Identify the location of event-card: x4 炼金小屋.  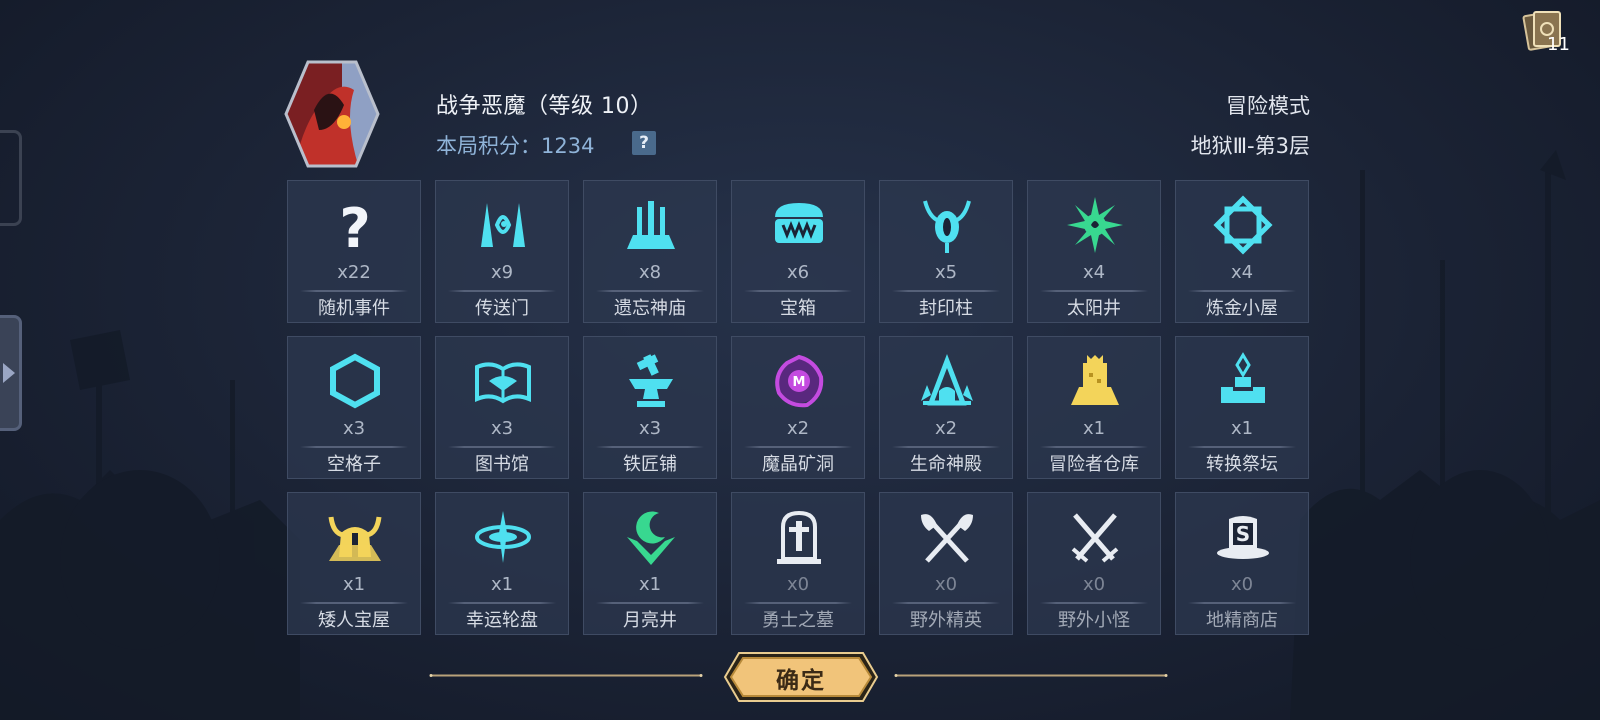
(1242, 251).